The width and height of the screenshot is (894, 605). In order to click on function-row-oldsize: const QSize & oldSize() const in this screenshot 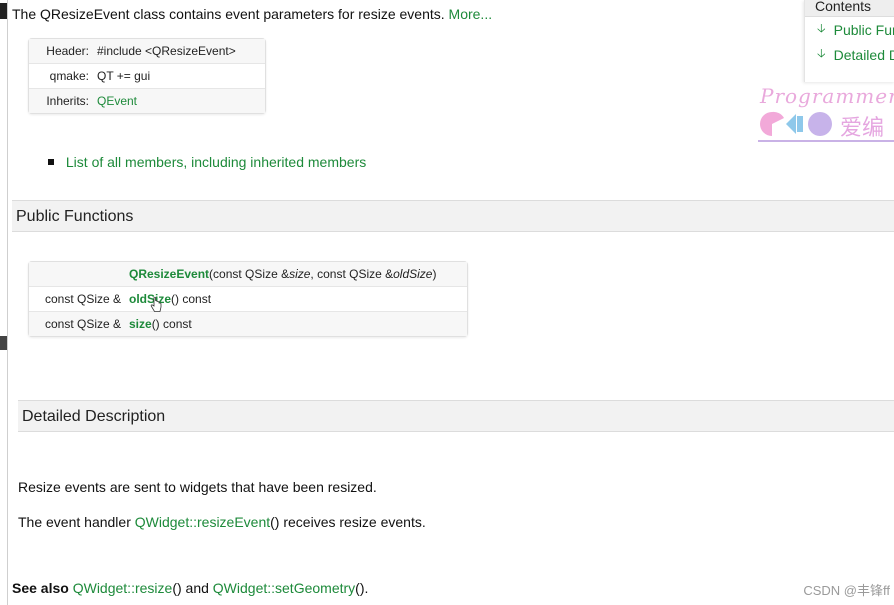, I will do `click(248, 299)`.